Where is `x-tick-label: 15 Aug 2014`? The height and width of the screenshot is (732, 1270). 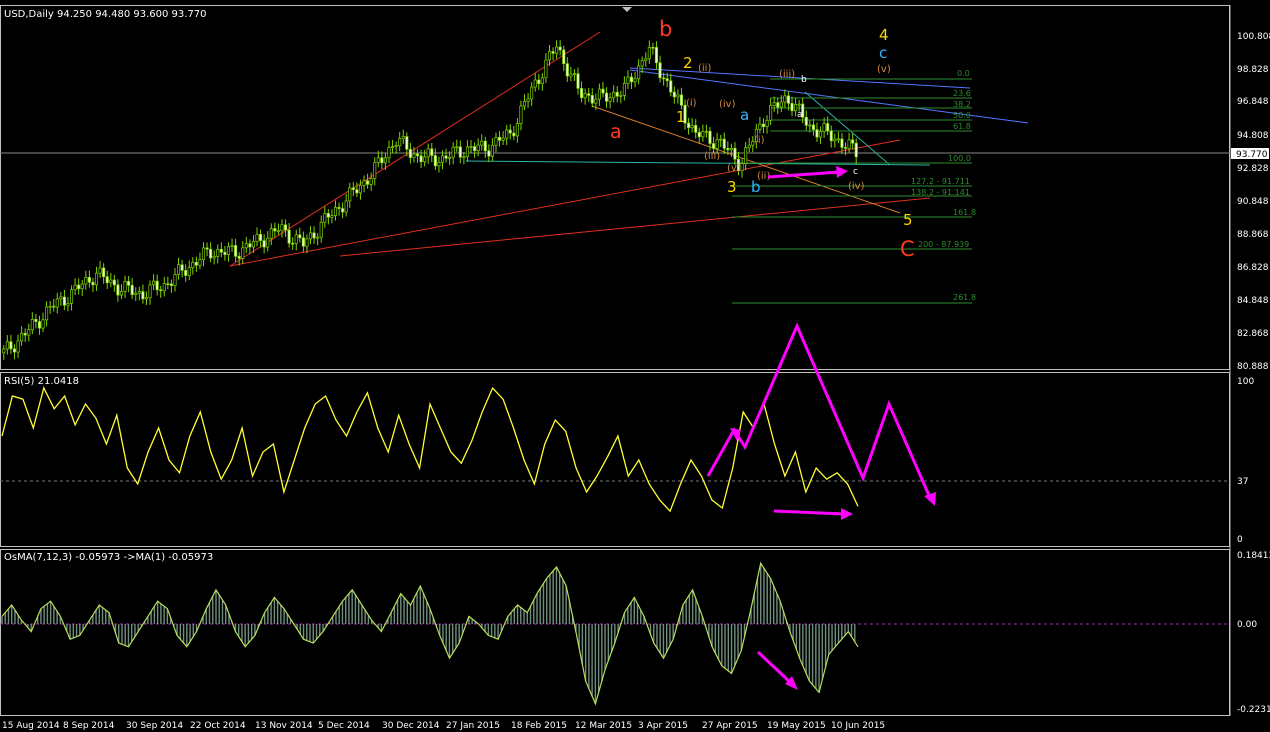 x-tick-label: 15 Aug 2014 is located at coordinates (31, 726).